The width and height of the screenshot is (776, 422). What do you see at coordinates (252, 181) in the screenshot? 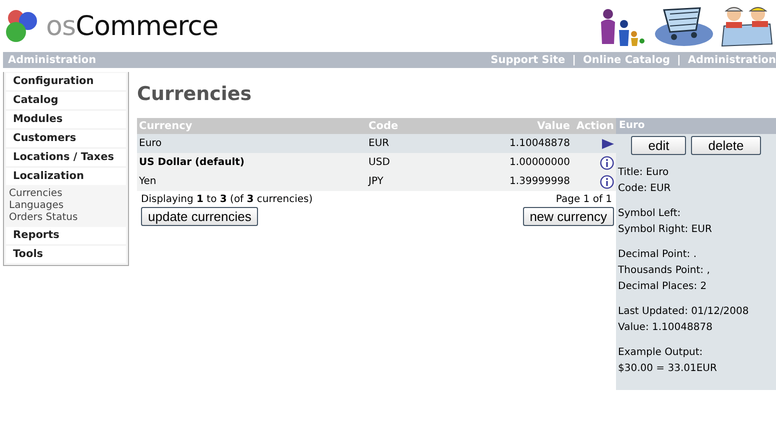
I see `table-cell: Yen` at bounding box center [252, 181].